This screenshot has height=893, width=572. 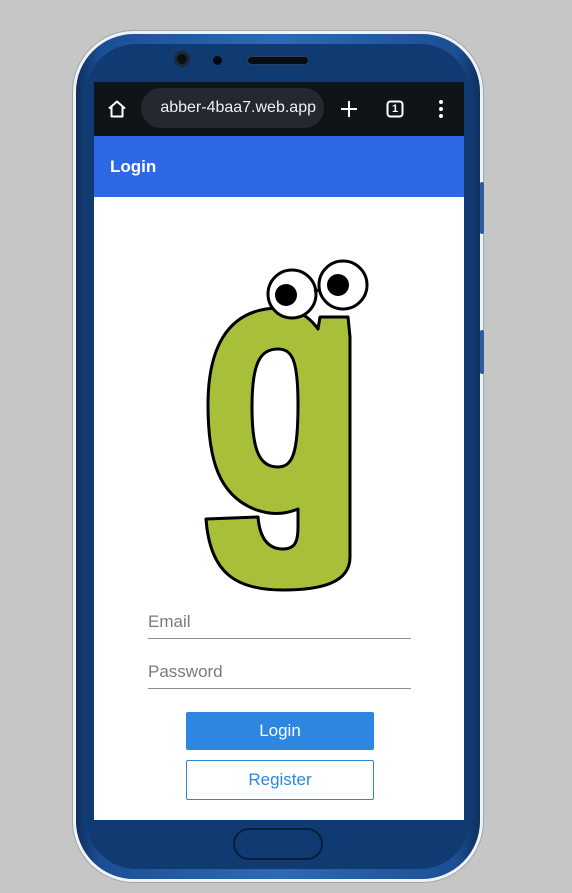 What do you see at coordinates (279, 166) in the screenshot?
I see `app-bar: Login` at bounding box center [279, 166].